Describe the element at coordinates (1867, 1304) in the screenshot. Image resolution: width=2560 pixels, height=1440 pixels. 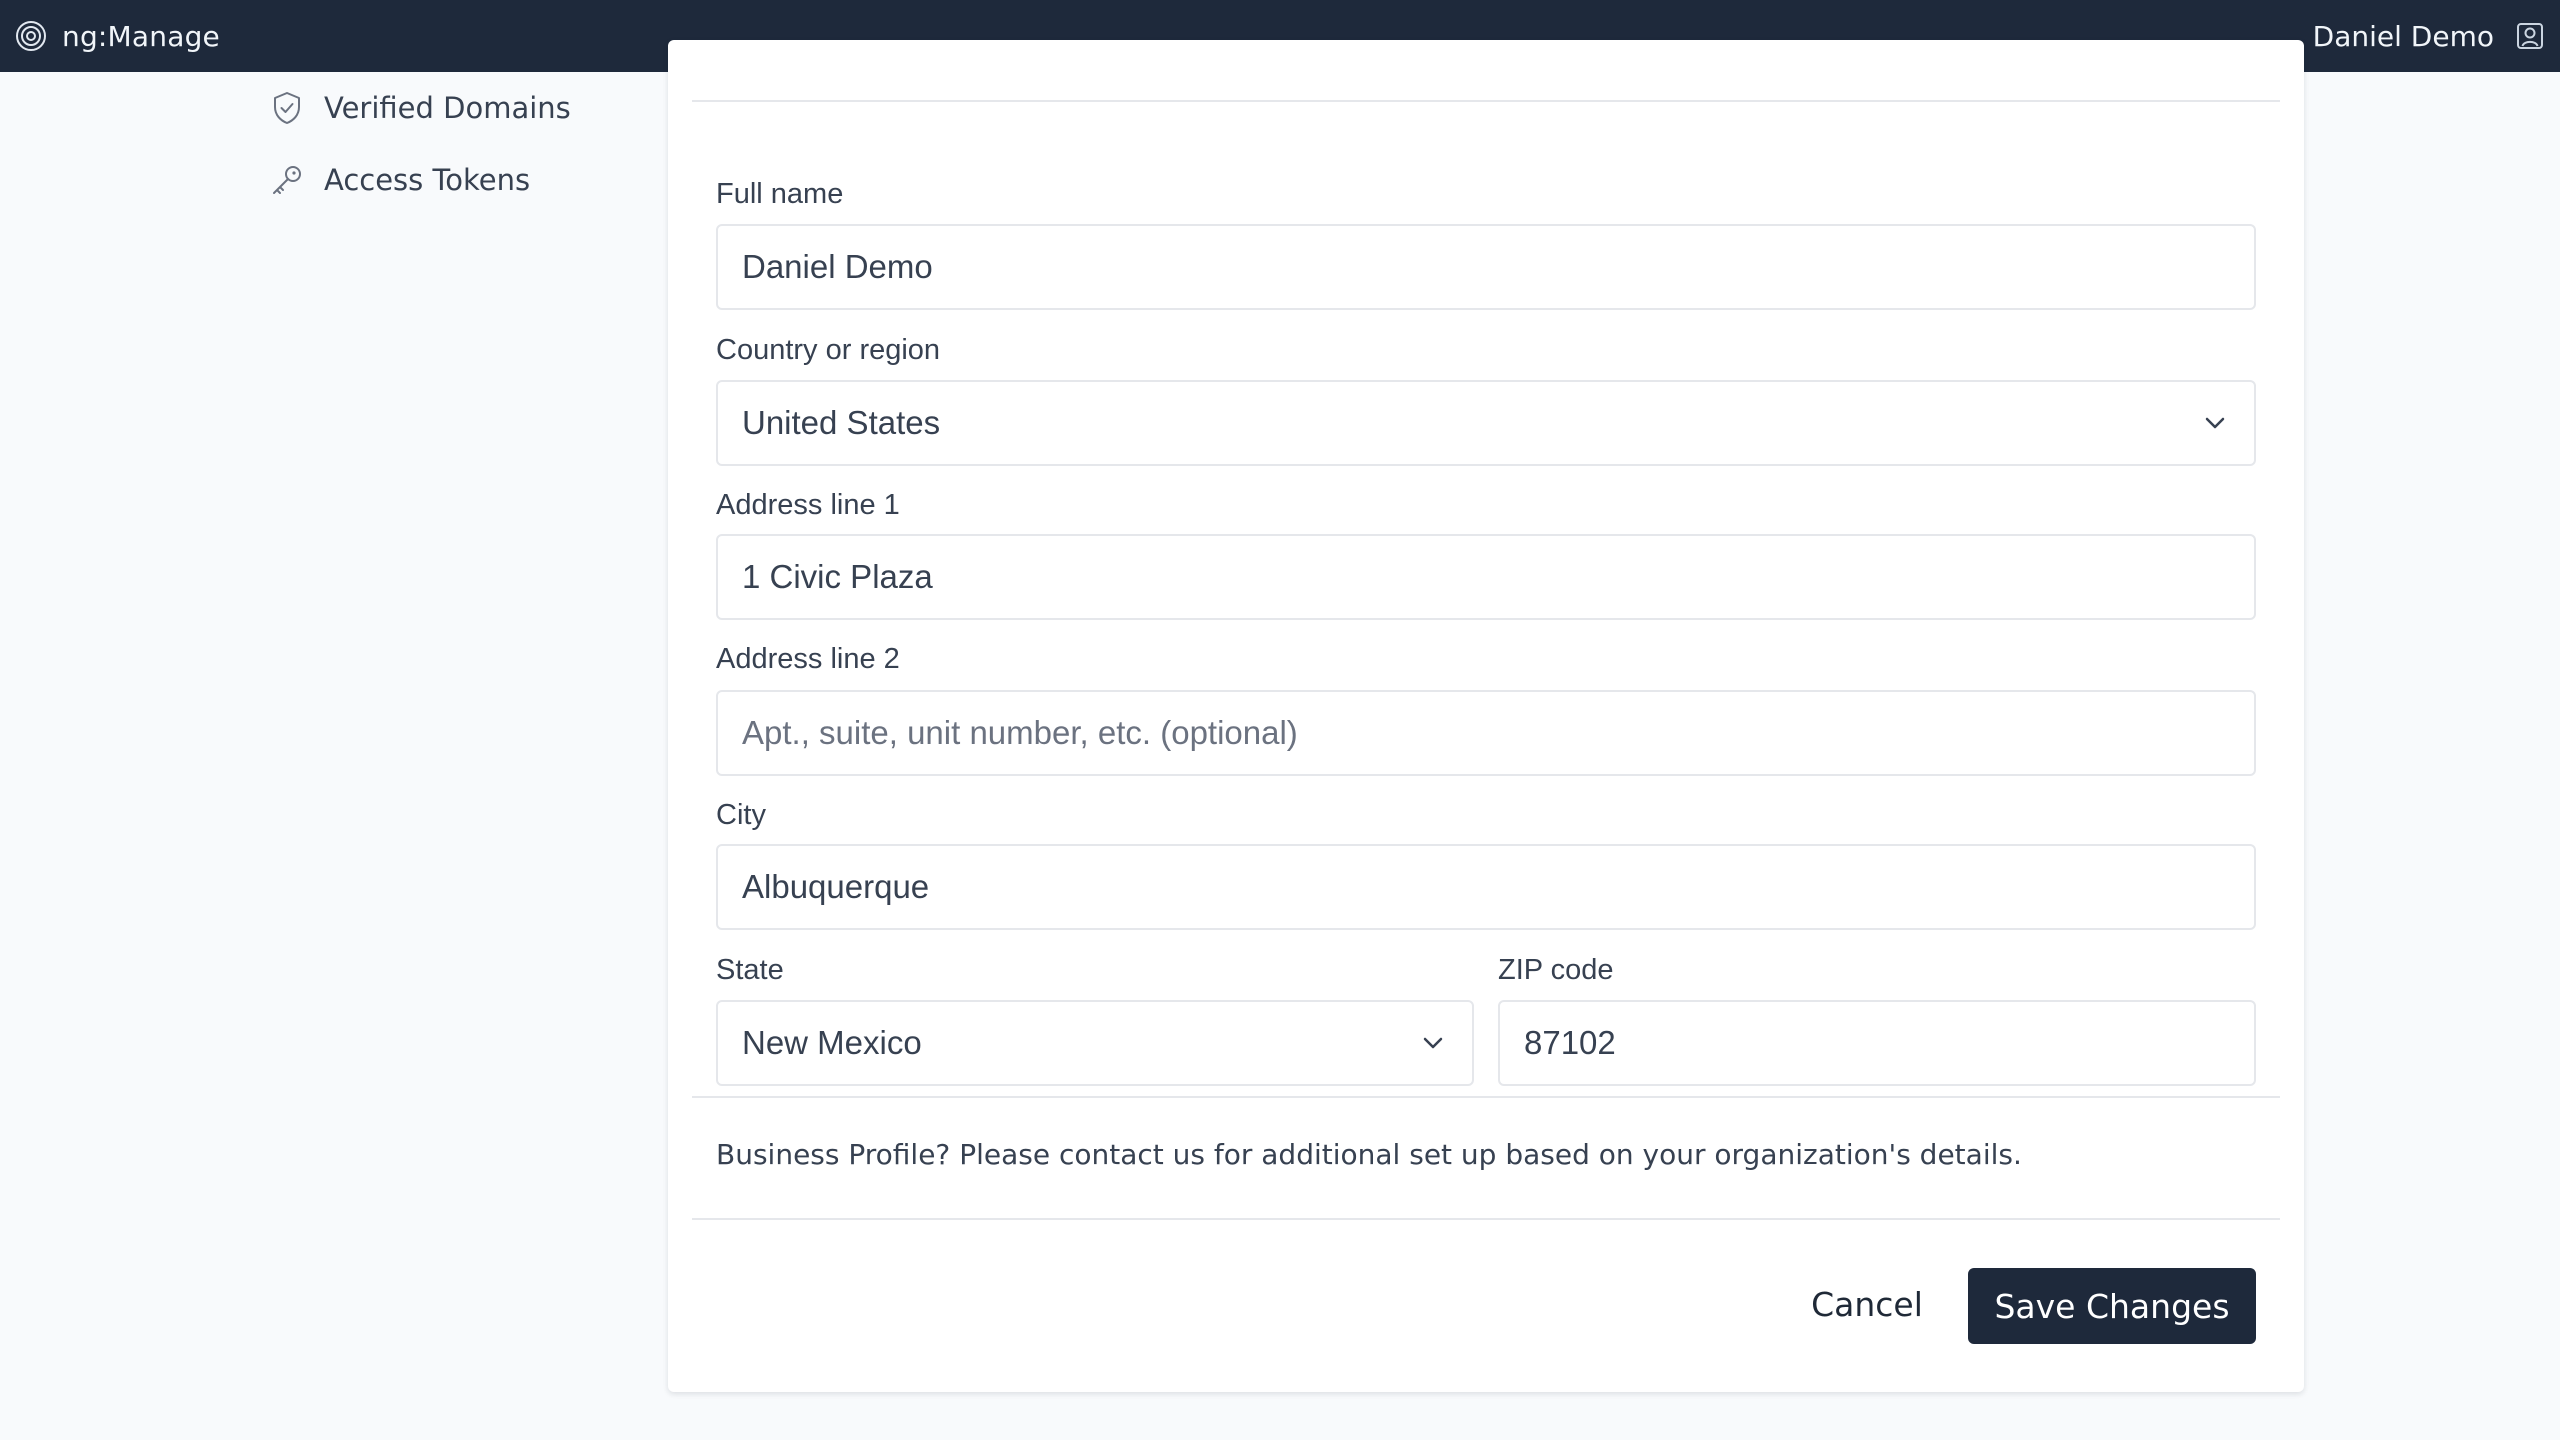
I see `cancel-button: Cancel` at that location.